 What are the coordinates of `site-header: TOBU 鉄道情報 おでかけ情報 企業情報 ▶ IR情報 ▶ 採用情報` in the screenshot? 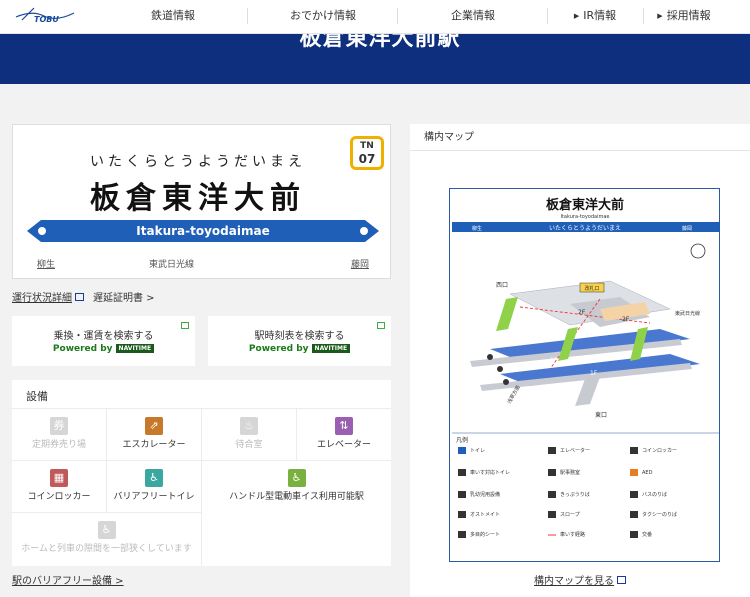 It's located at (375, 17).